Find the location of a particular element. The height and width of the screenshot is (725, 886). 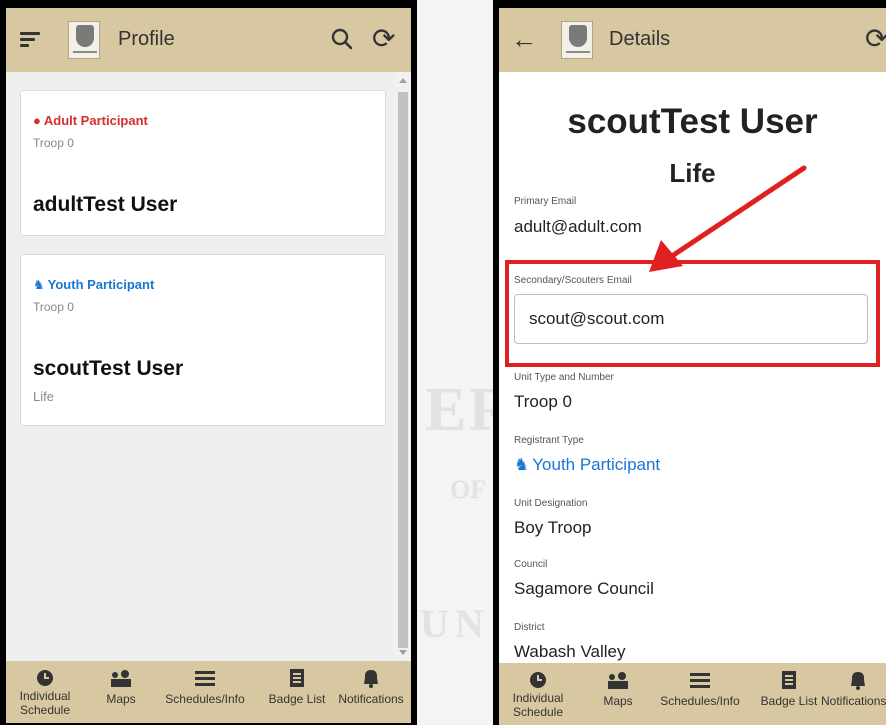

scroll-up-arrow is located at coordinates (403, 80).